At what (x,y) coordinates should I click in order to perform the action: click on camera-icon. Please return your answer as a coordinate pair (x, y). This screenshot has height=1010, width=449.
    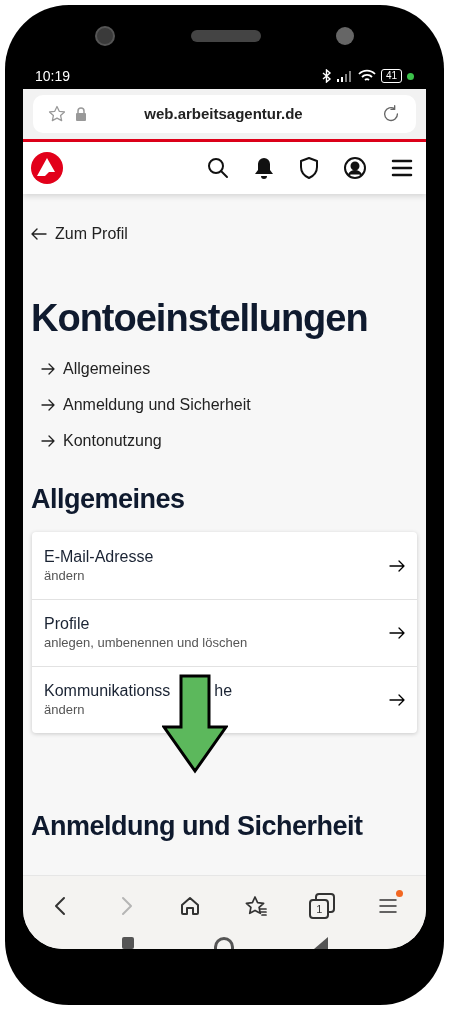
    Looking at the image, I should click on (105, 36).